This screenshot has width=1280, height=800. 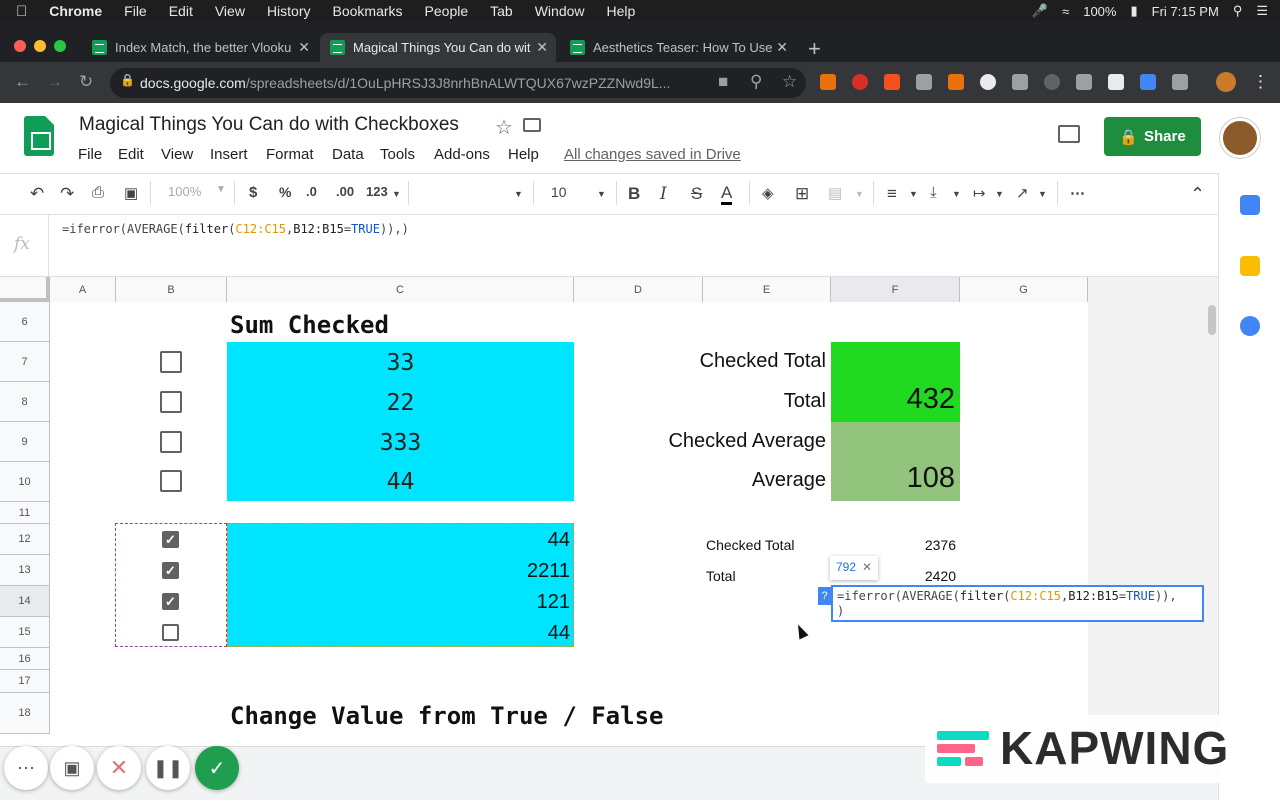 What do you see at coordinates (400, 363) in the screenshot?
I see `cell-value: 33` at bounding box center [400, 363].